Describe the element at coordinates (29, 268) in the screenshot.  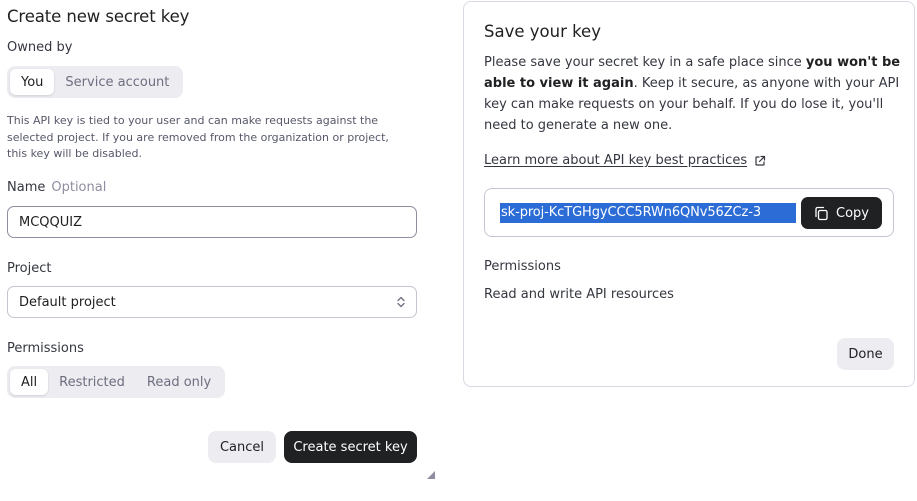
I see `project-label: Project` at that location.